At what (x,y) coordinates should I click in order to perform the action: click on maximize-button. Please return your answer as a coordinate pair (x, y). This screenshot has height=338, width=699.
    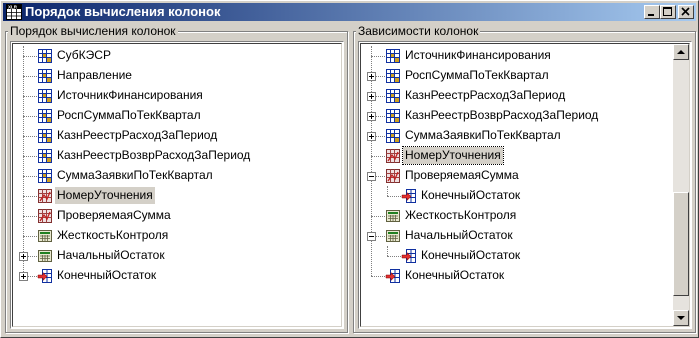
    Looking at the image, I should click on (668, 12).